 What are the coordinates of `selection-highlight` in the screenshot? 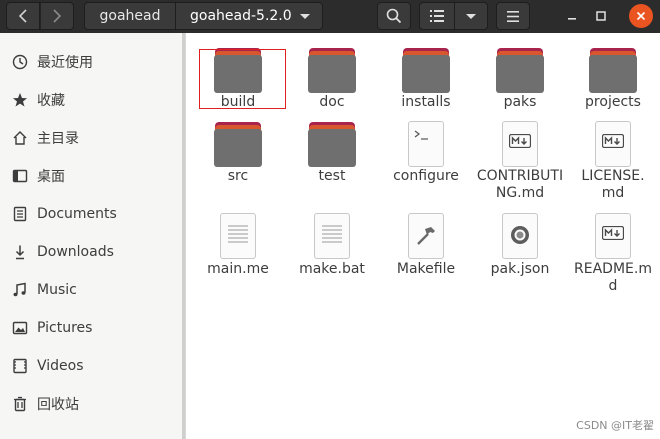 It's located at (242, 79).